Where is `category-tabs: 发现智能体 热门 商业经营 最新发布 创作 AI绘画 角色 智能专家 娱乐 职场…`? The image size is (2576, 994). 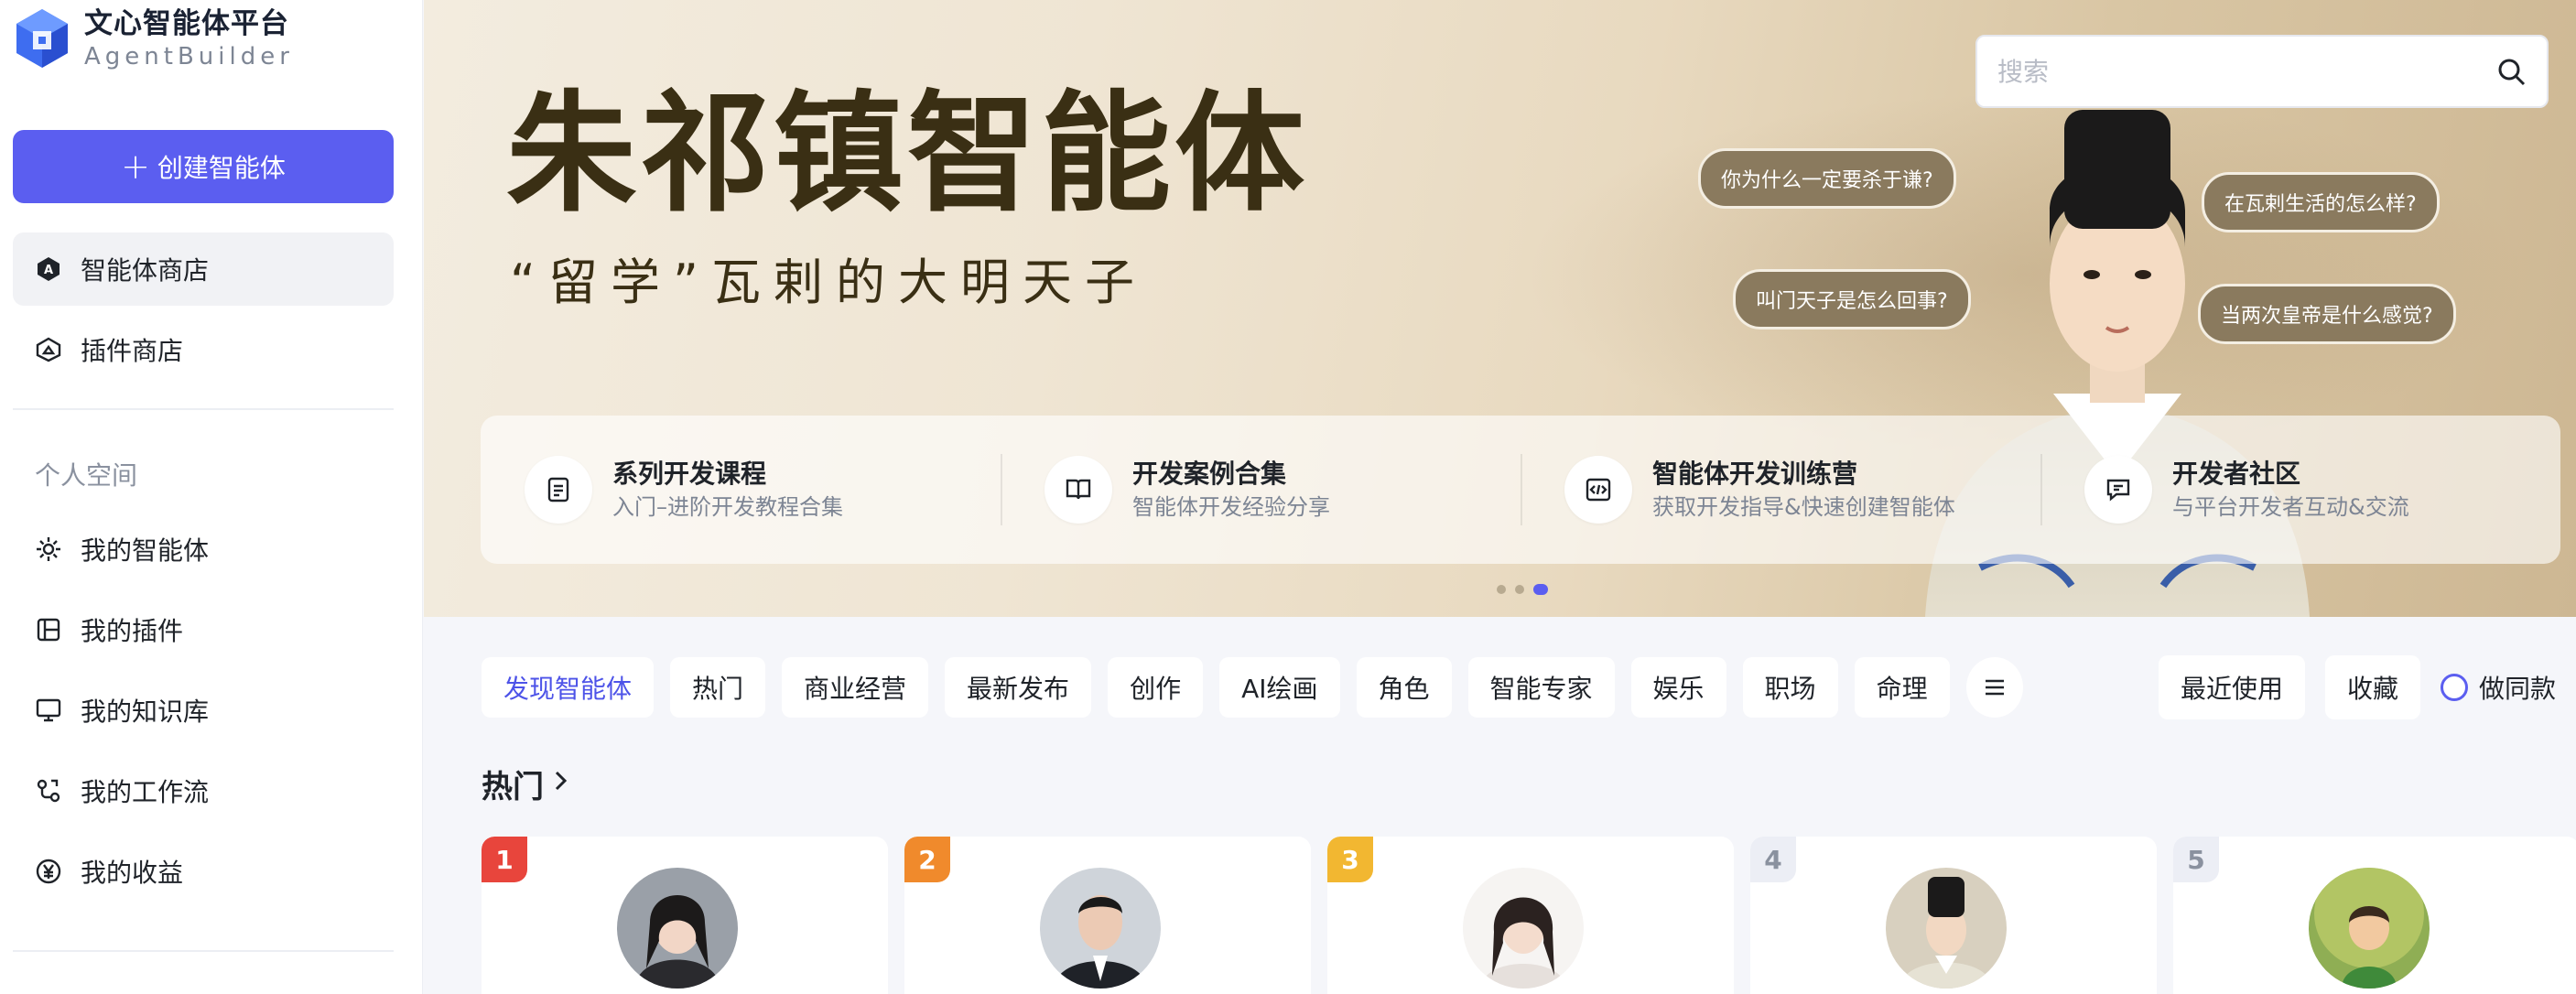 category-tabs: 发现智能体 热门 商业经营 最新发布 创作 AI绘画 角色 智能专家 娱乐 职场… is located at coordinates (1253, 687).